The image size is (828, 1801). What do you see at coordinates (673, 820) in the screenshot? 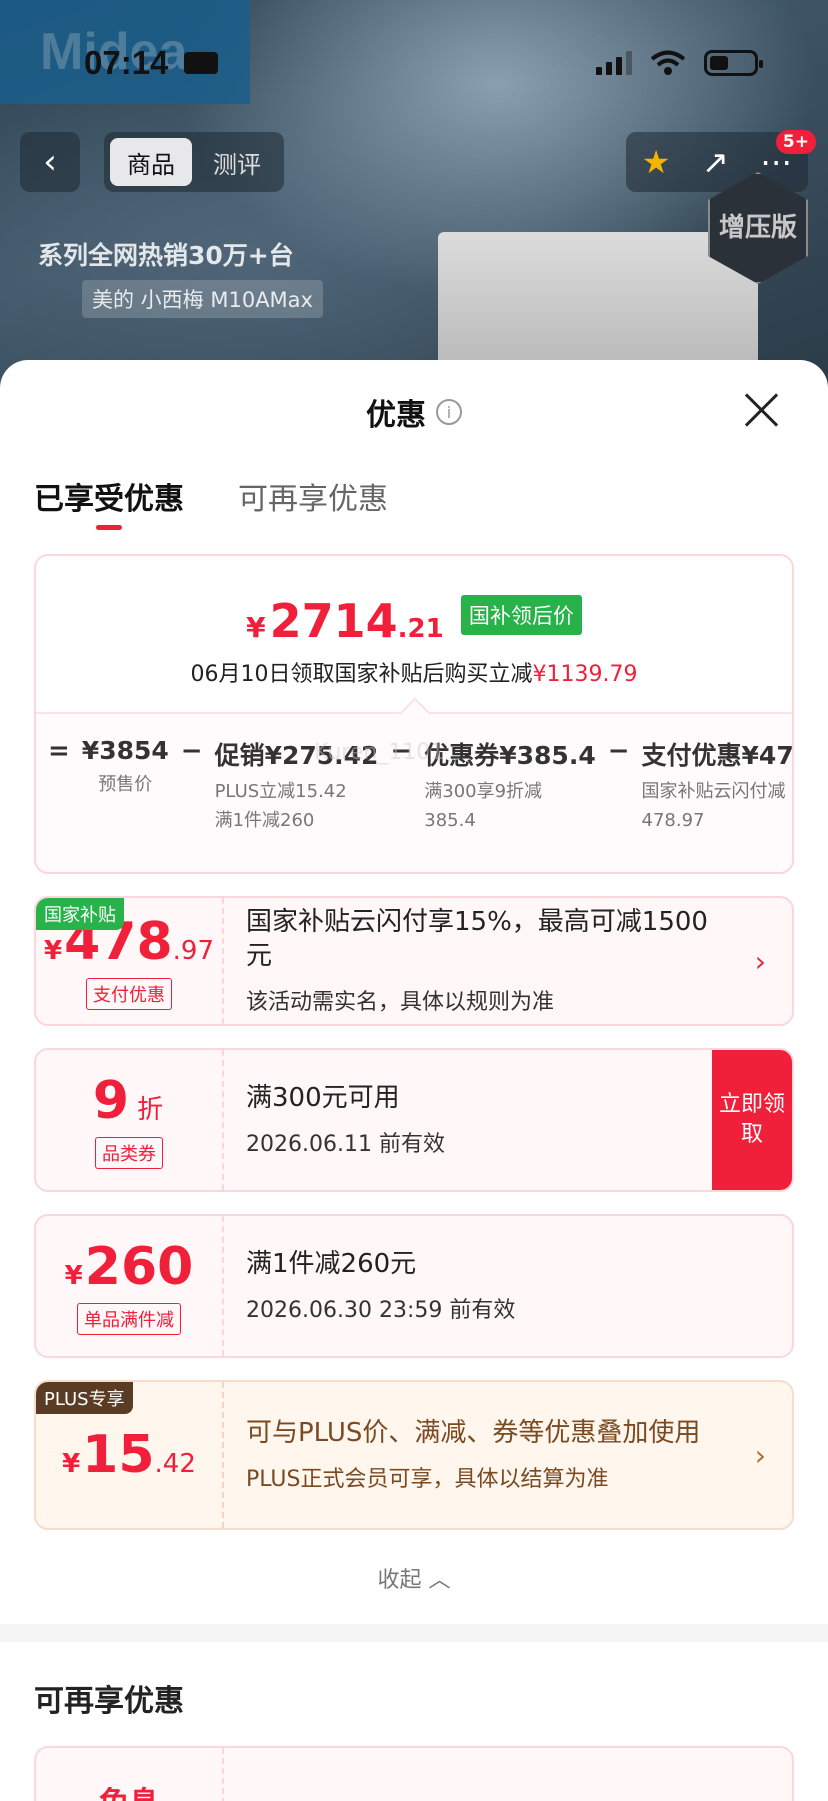
I see `breakdown-detail-line: 478.97` at bounding box center [673, 820].